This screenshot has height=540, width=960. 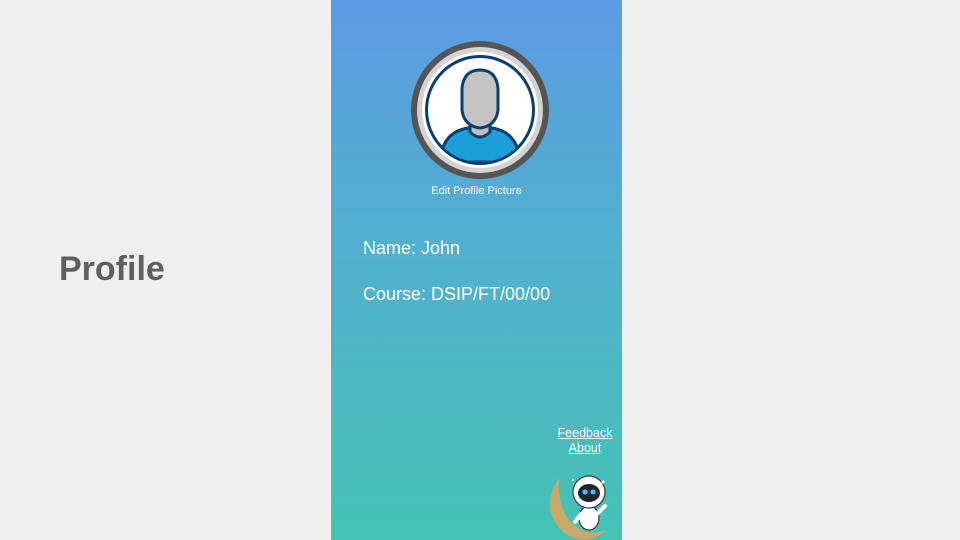 I want to click on user-avatar-icon, so click(x=480, y=110).